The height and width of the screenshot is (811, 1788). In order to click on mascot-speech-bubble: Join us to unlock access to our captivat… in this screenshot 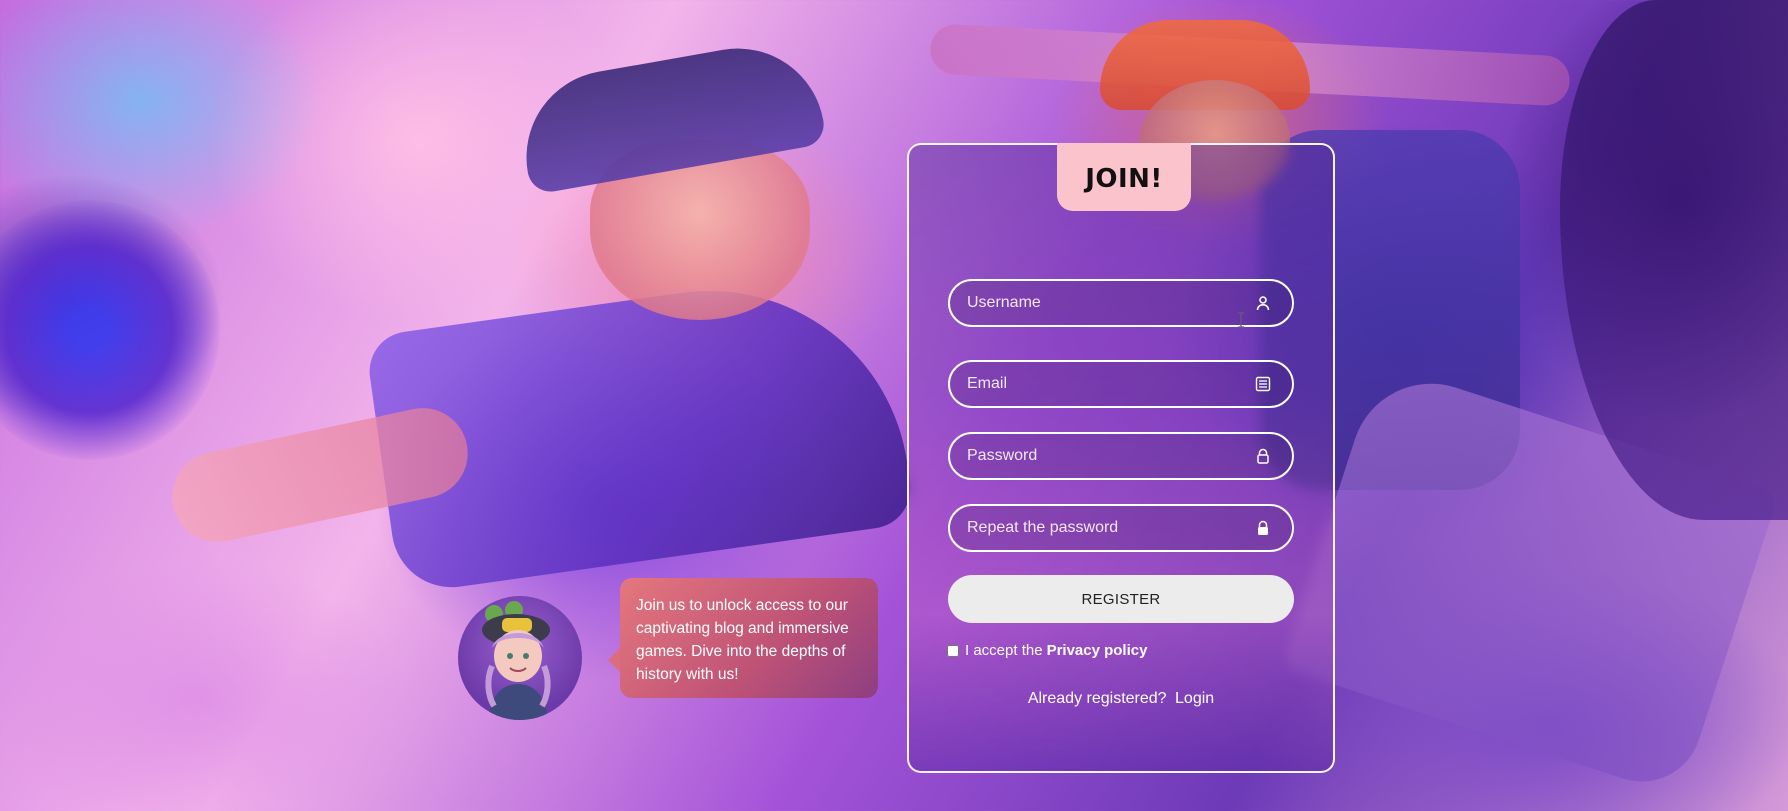, I will do `click(743, 638)`.